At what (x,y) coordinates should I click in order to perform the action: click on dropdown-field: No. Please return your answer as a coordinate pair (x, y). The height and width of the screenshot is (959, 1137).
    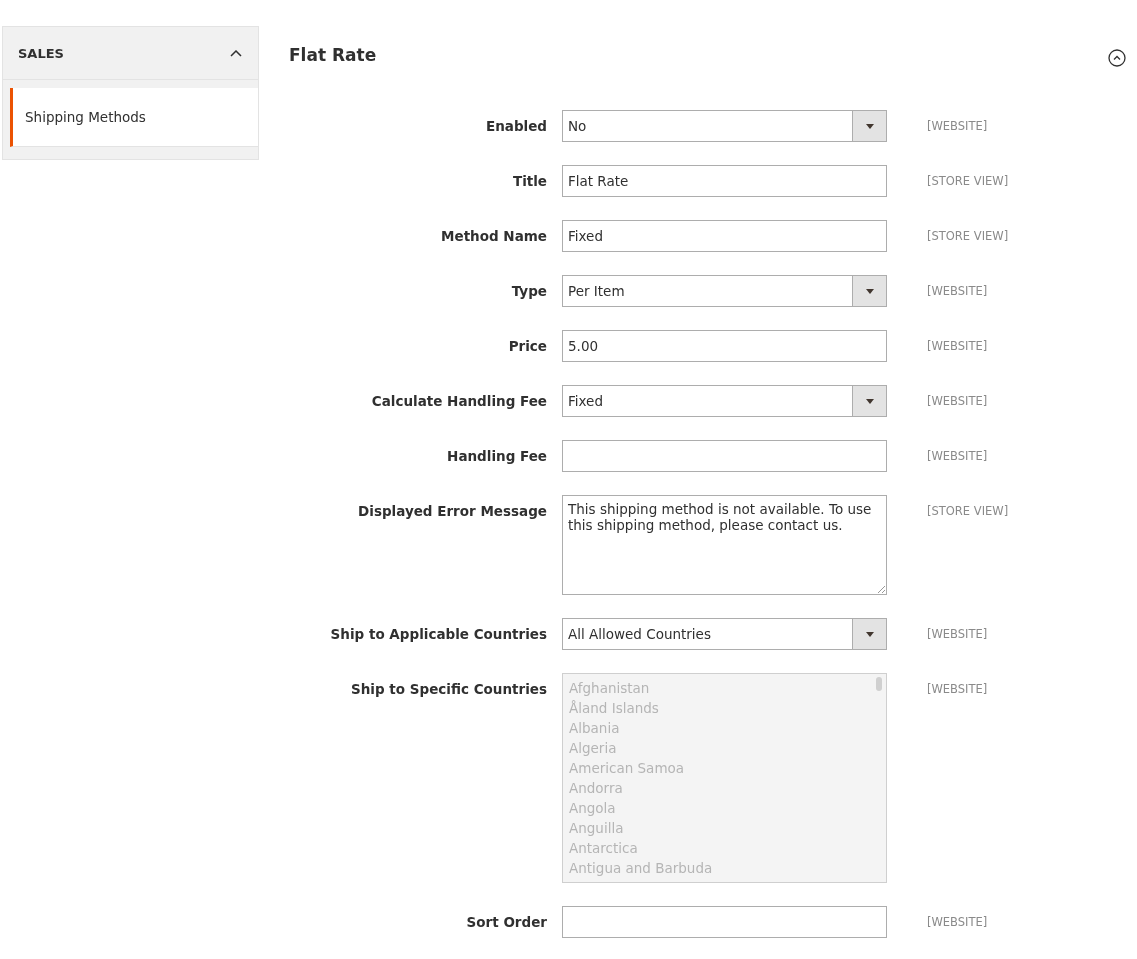
    Looking at the image, I should click on (724, 126).